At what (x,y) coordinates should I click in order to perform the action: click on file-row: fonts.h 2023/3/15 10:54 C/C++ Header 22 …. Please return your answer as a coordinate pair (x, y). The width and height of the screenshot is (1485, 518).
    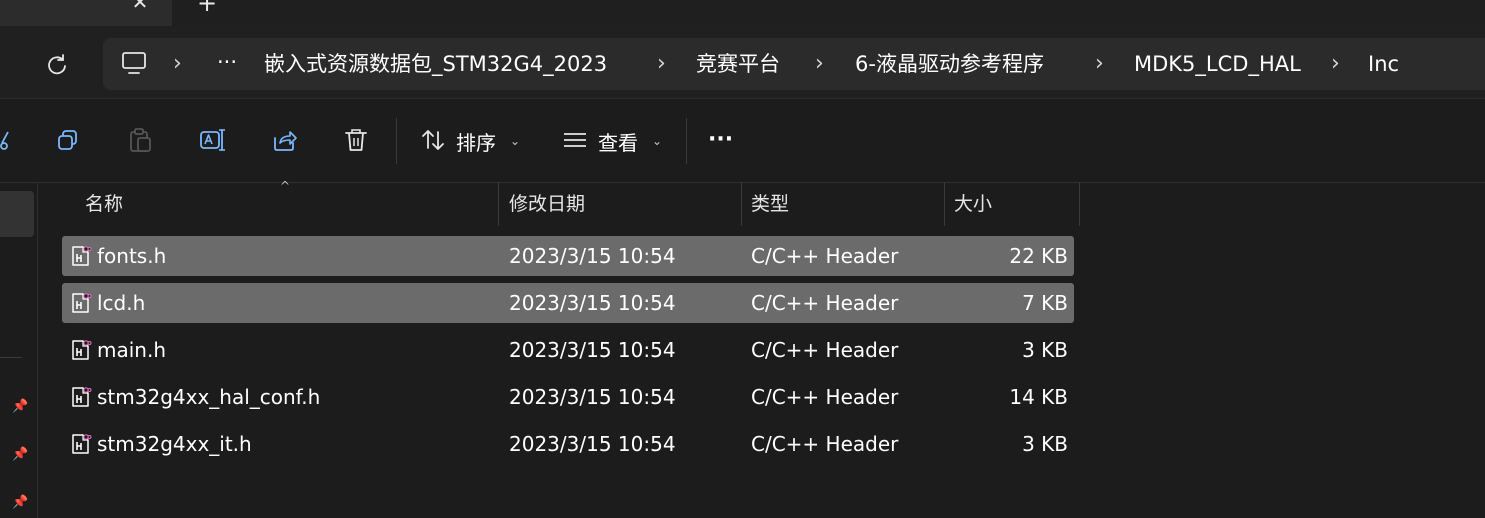
    Looking at the image, I should click on (568, 256).